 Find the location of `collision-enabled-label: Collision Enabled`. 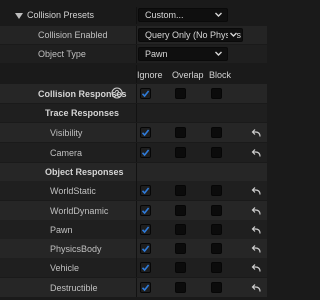

collision-enabled-label: Collision Enabled is located at coordinates (73, 35).